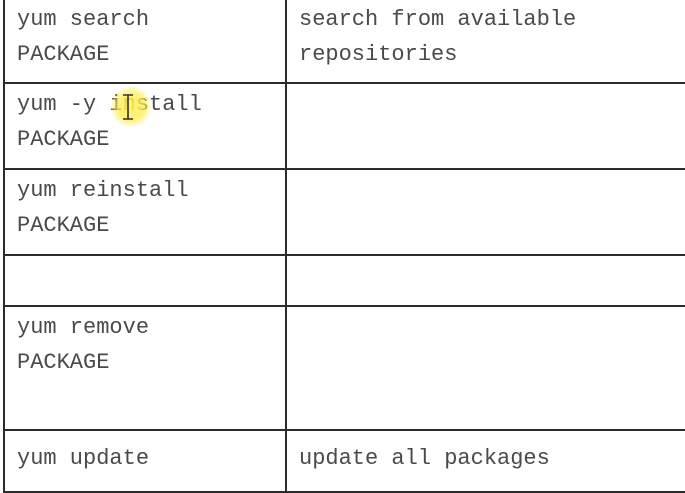  I want to click on command-cell: yum search PACKAGE, so click(145, 42).